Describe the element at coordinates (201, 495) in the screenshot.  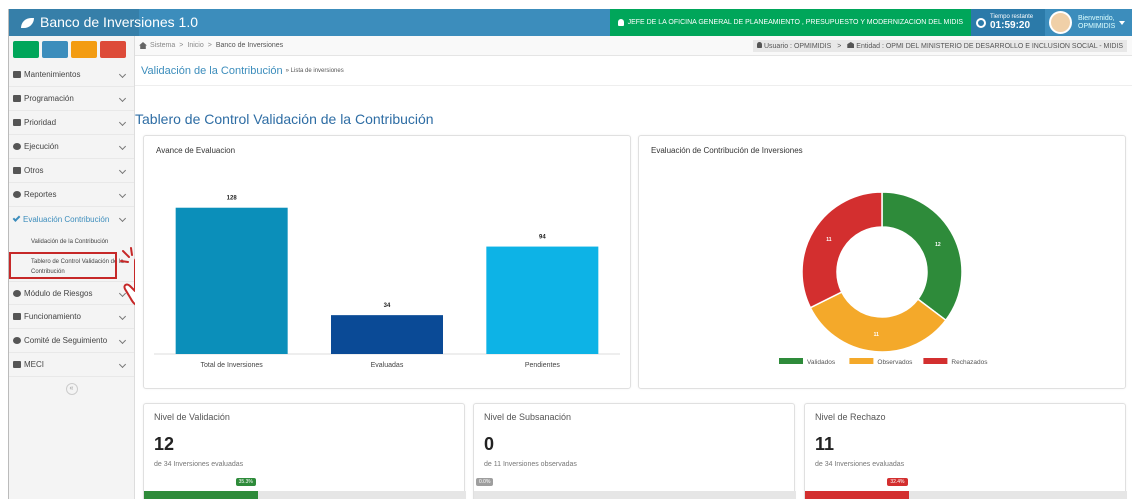
I see `kpi-progress-fill` at that location.